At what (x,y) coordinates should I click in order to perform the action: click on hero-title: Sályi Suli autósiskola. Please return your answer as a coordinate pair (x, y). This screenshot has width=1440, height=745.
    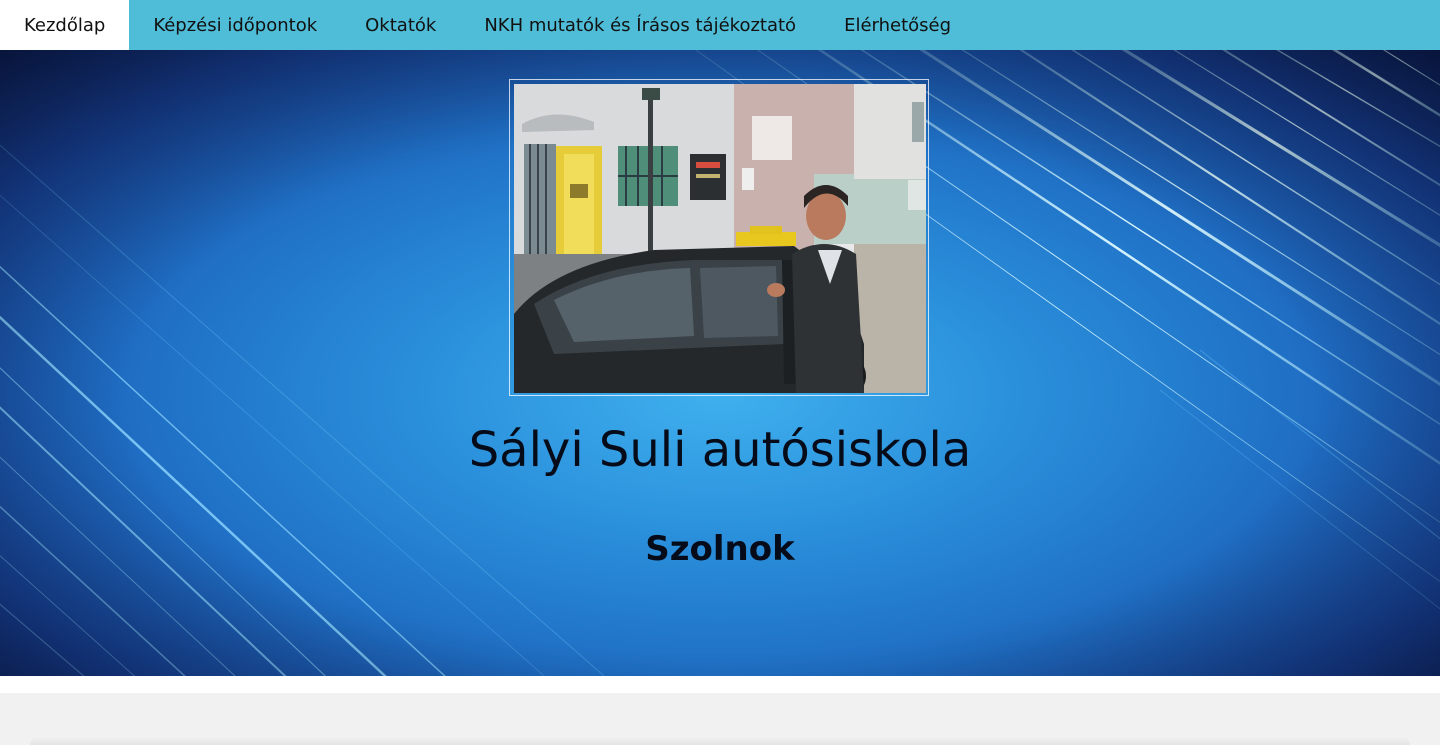
    Looking at the image, I should click on (720, 450).